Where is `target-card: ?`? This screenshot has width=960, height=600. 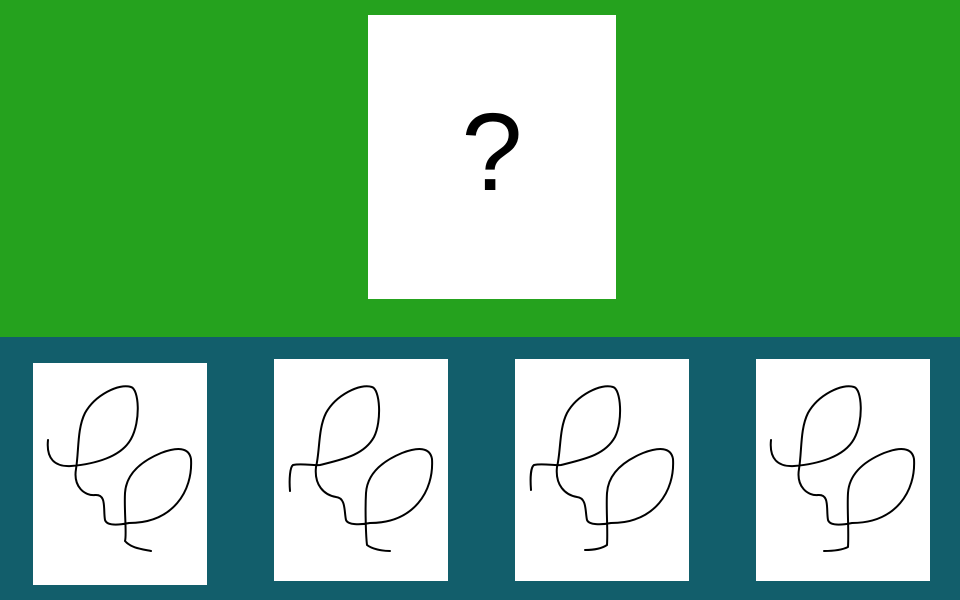 target-card: ? is located at coordinates (492, 157).